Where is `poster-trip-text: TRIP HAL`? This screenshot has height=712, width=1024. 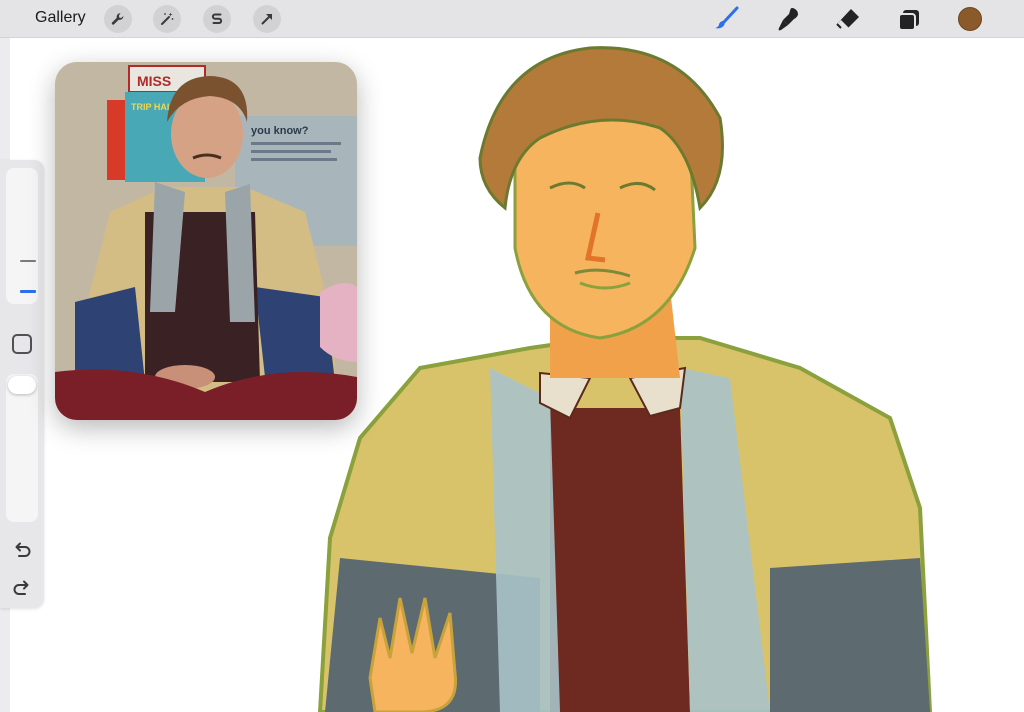 poster-trip-text: TRIP HAL is located at coordinates (152, 107).